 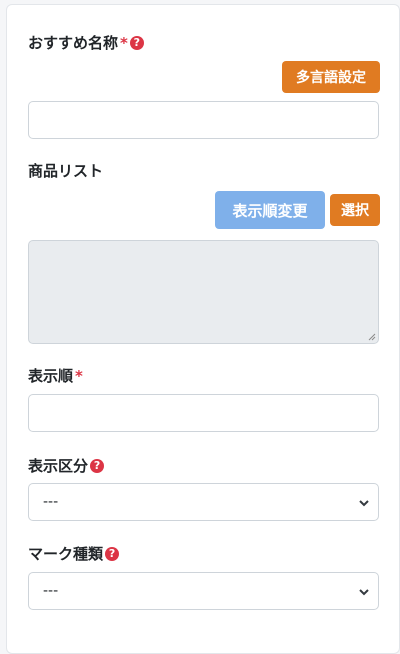 I want to click on product-list-label-text: 商品リスト, so click(x=66, y=171).